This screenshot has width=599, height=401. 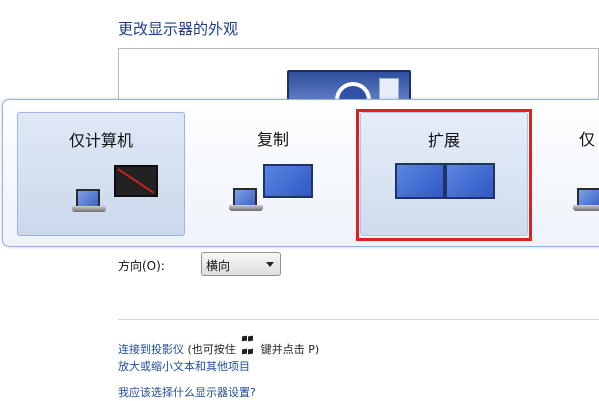 What do you see at coordinates (587, 139) in the screenshot?
I see `option-label: 仅` at bounding box center [587, 139].